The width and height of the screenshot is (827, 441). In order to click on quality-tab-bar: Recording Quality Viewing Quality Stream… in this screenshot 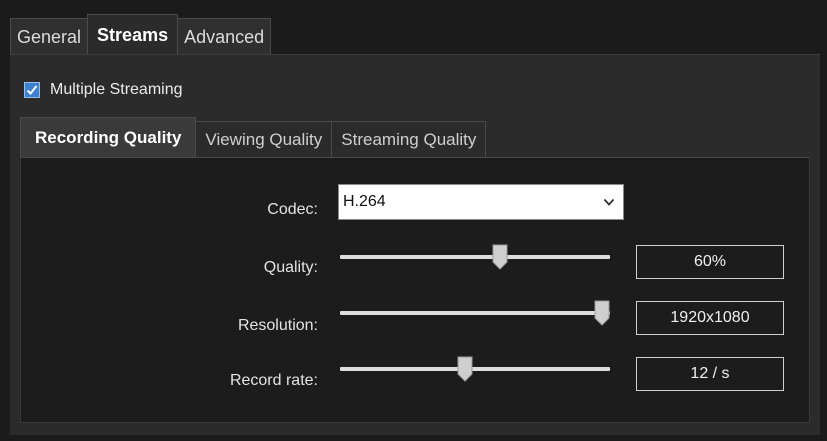, I will do `click(253, 137)`.